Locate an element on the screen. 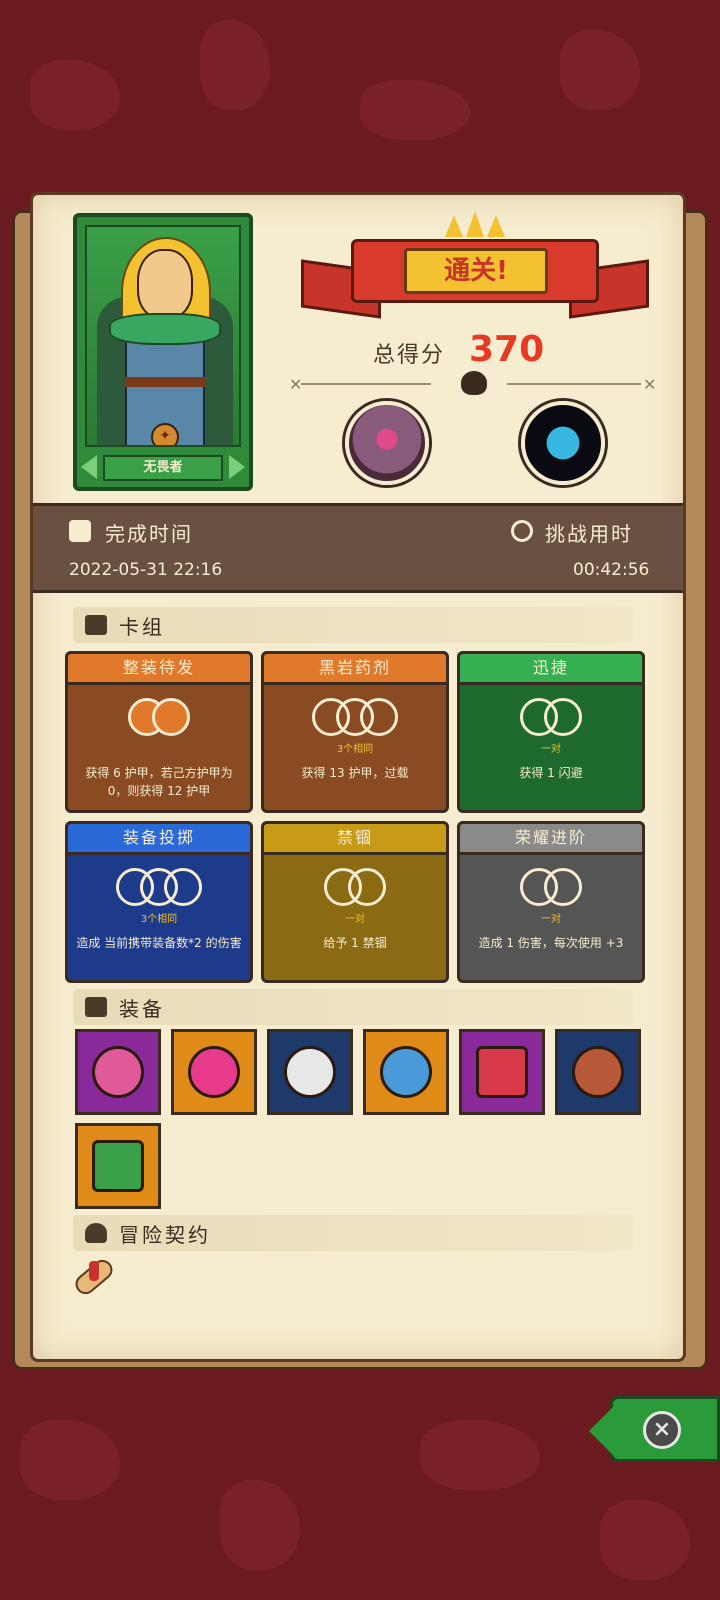  section-equipment-title: 装备 is located at coordinates (142, 1009).